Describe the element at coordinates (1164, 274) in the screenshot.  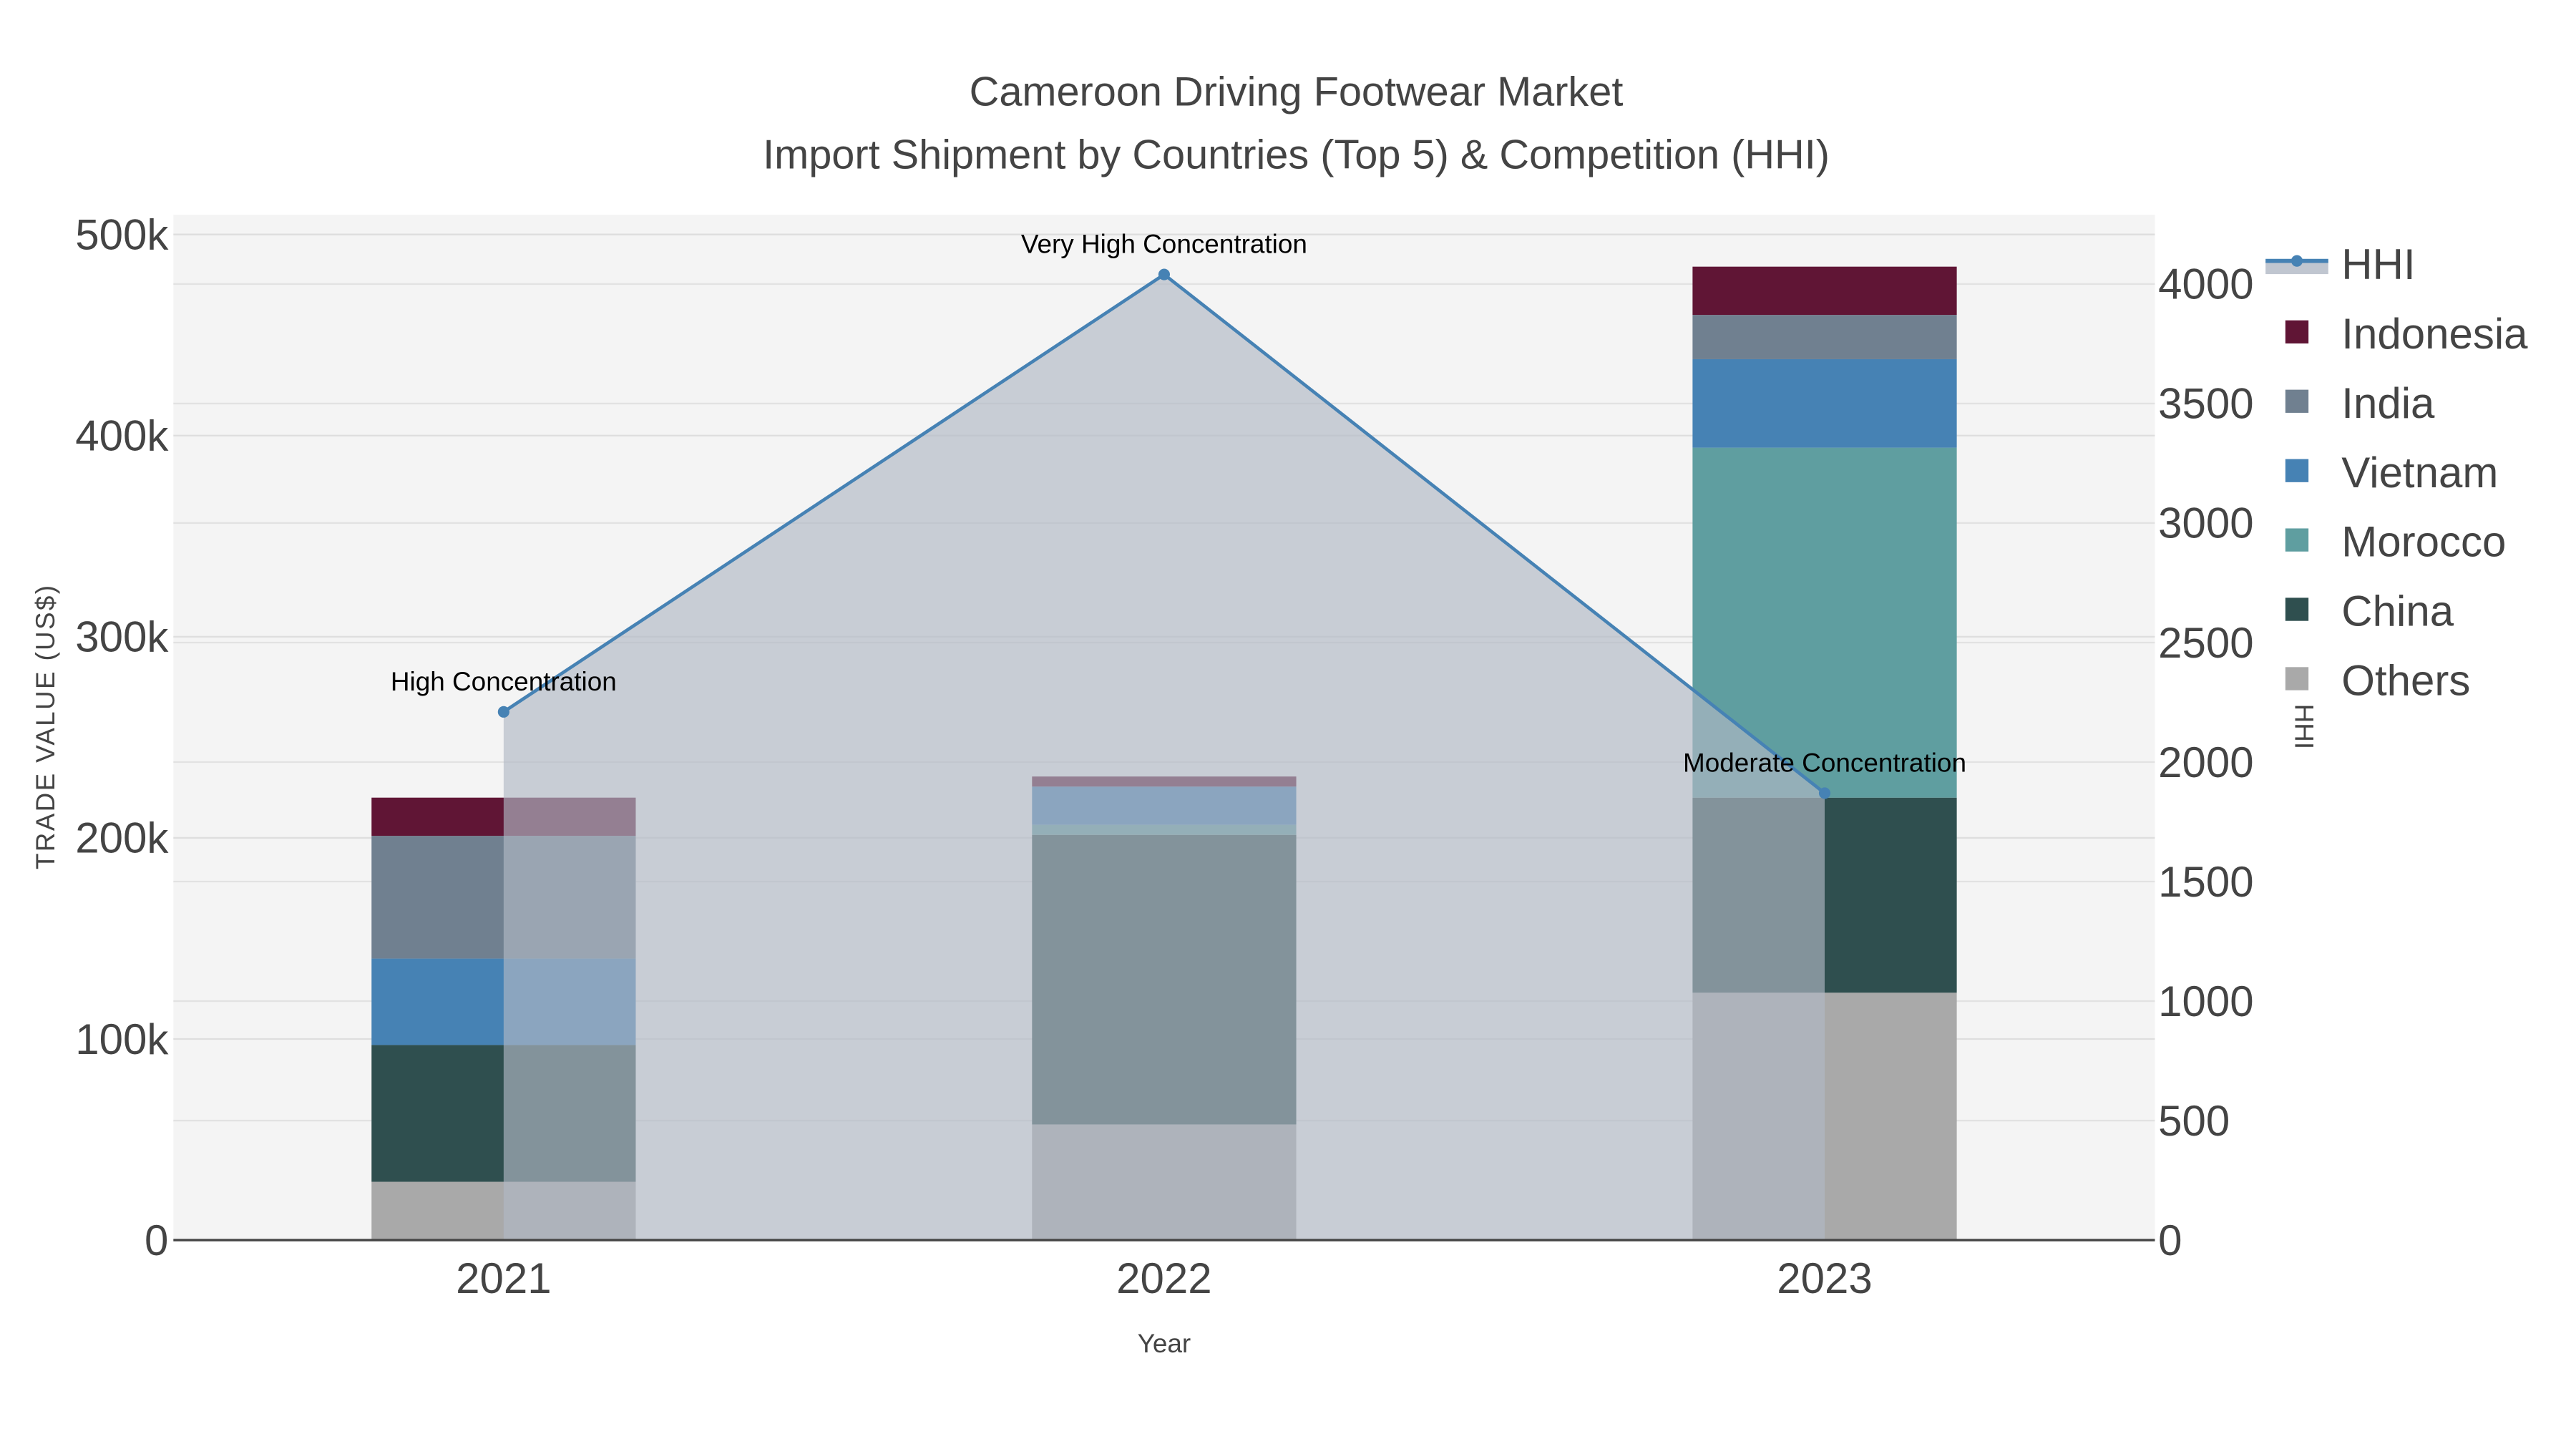
I see `hhi-point-2022` at that location.